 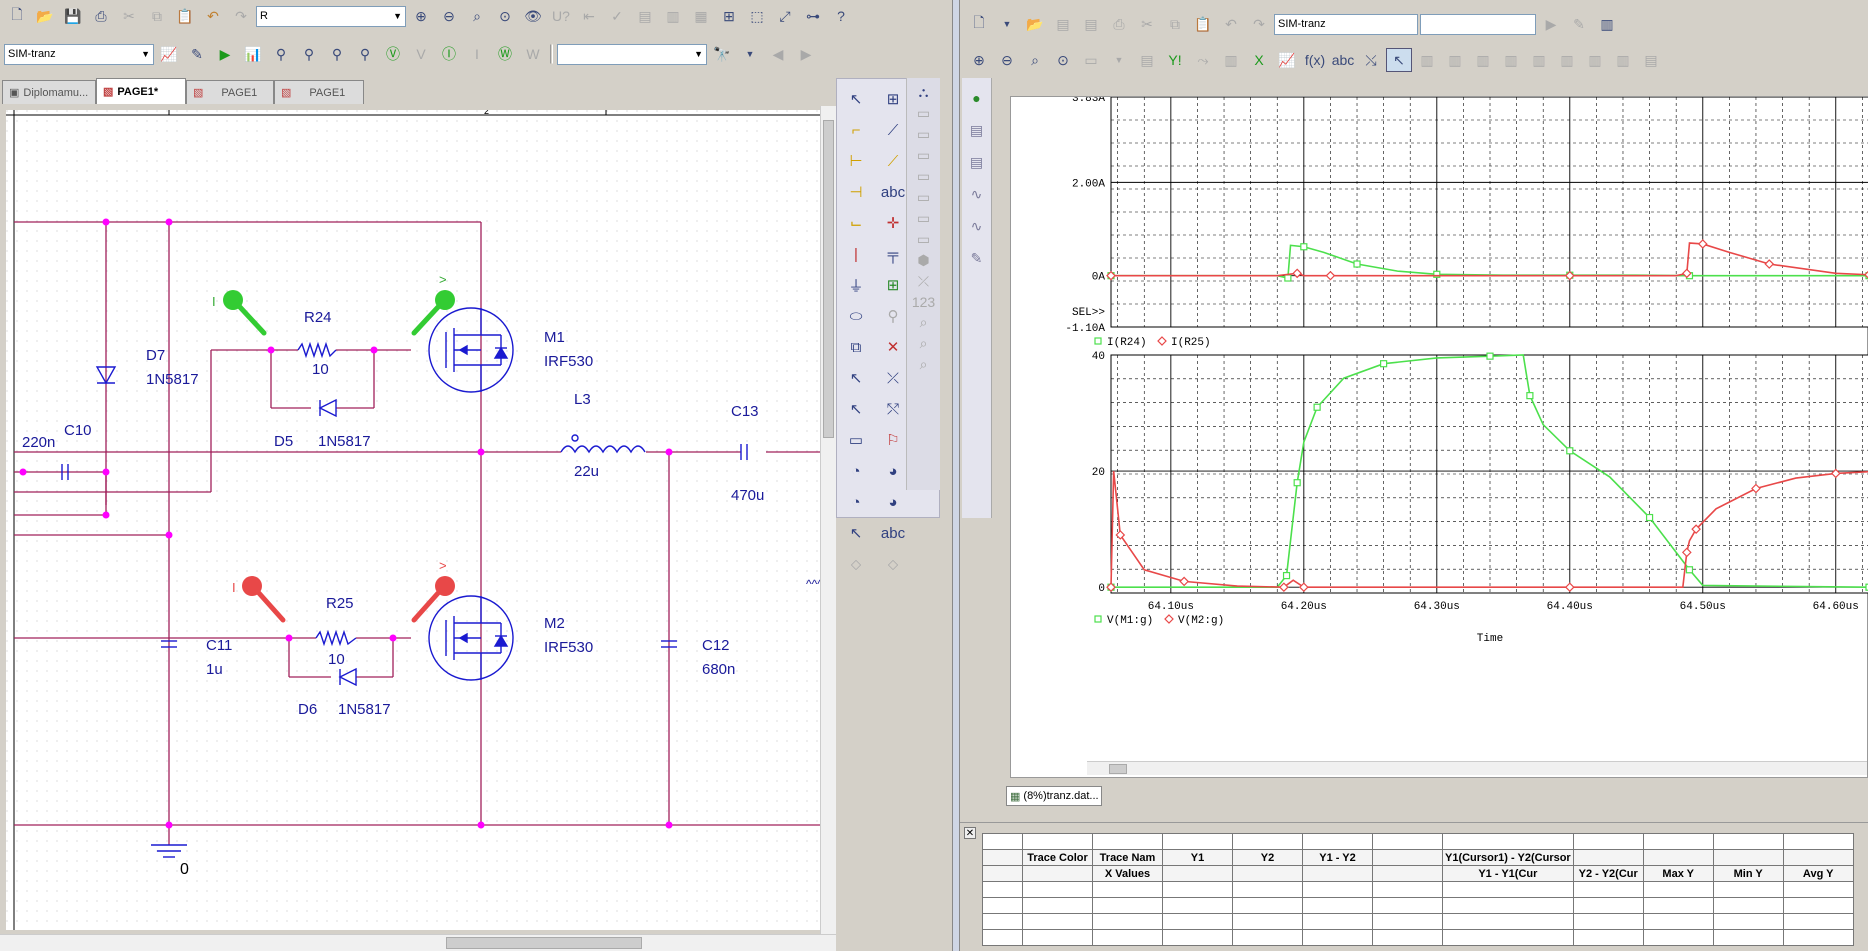 I want to click on zoom-fit-icon: ⊙, so click(x=1063, y=60).